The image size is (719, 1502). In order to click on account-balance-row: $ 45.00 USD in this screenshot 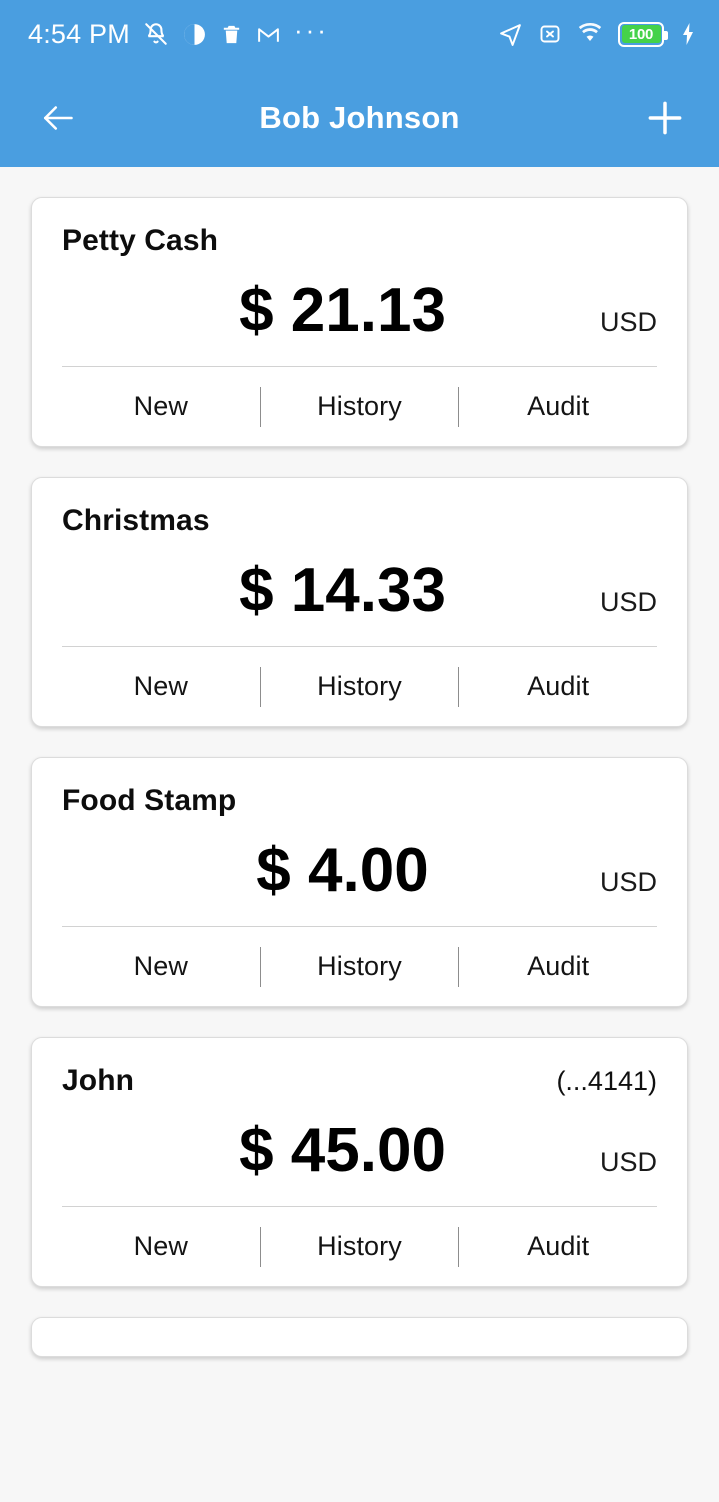, I will do `click(359, 1152)`.